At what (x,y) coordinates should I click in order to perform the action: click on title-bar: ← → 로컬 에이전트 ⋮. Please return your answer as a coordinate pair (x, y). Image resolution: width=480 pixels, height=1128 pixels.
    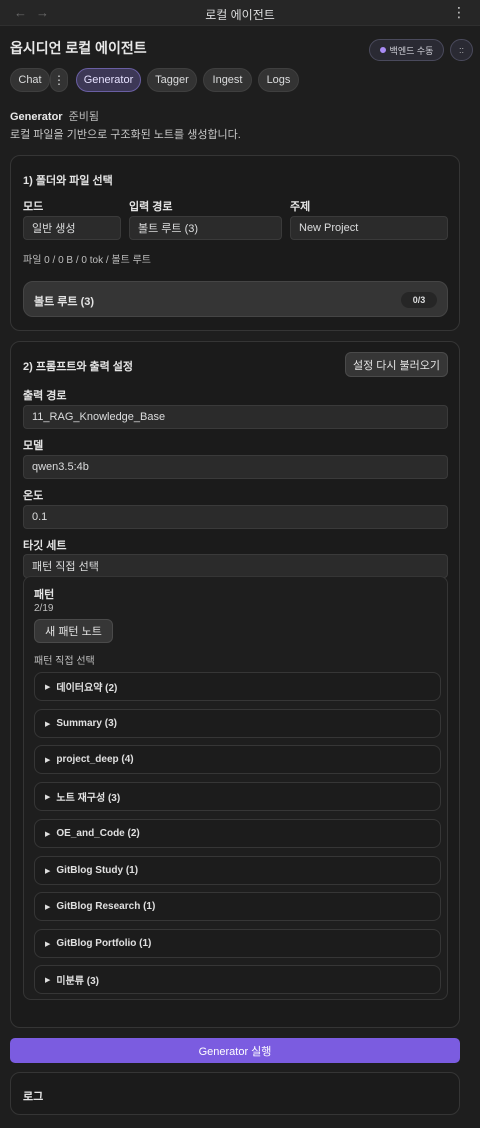
    Looking at the image, I should click on (240, 13).